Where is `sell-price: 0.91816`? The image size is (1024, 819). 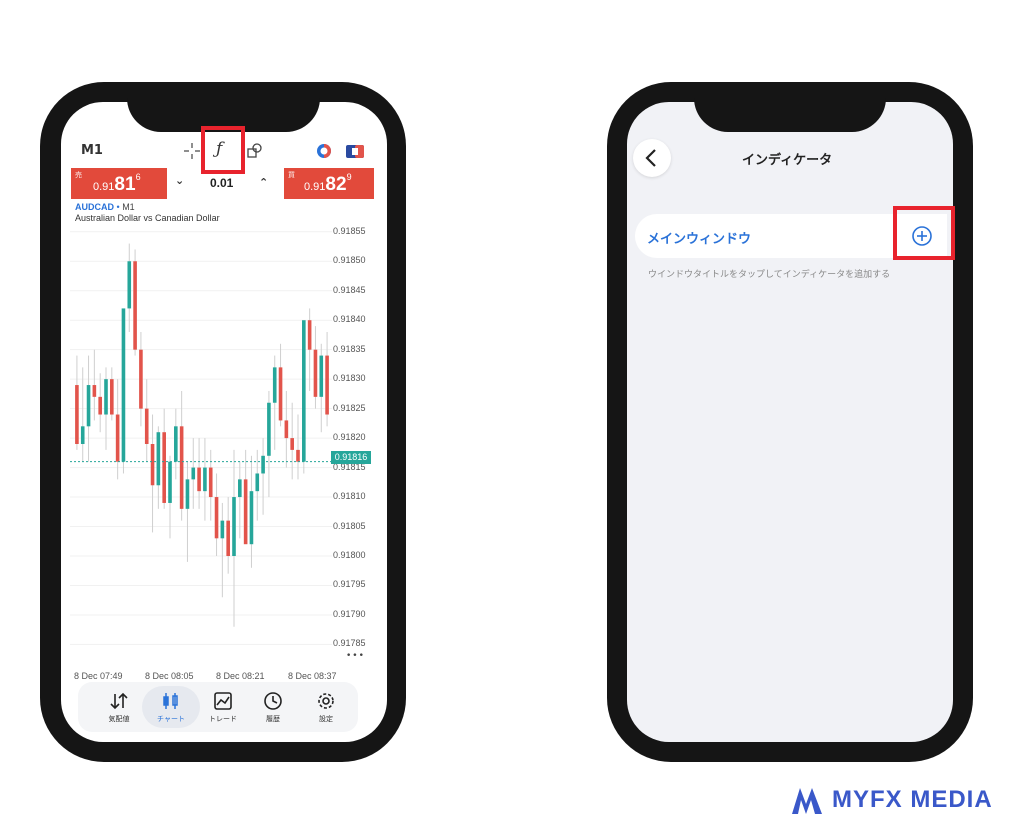 sell-price: 0.91816 is located at coordinates (117, 184).